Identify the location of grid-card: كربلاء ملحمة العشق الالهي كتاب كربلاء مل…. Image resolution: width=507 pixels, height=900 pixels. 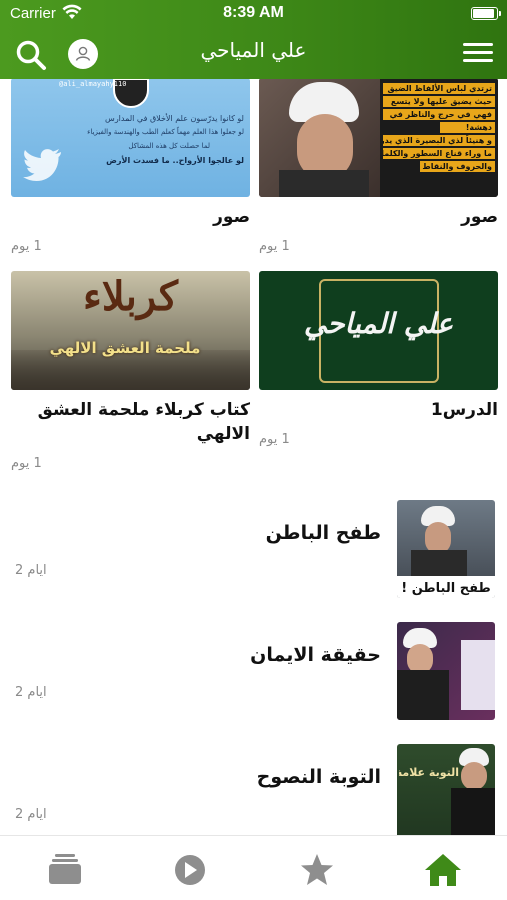
(130, 371).